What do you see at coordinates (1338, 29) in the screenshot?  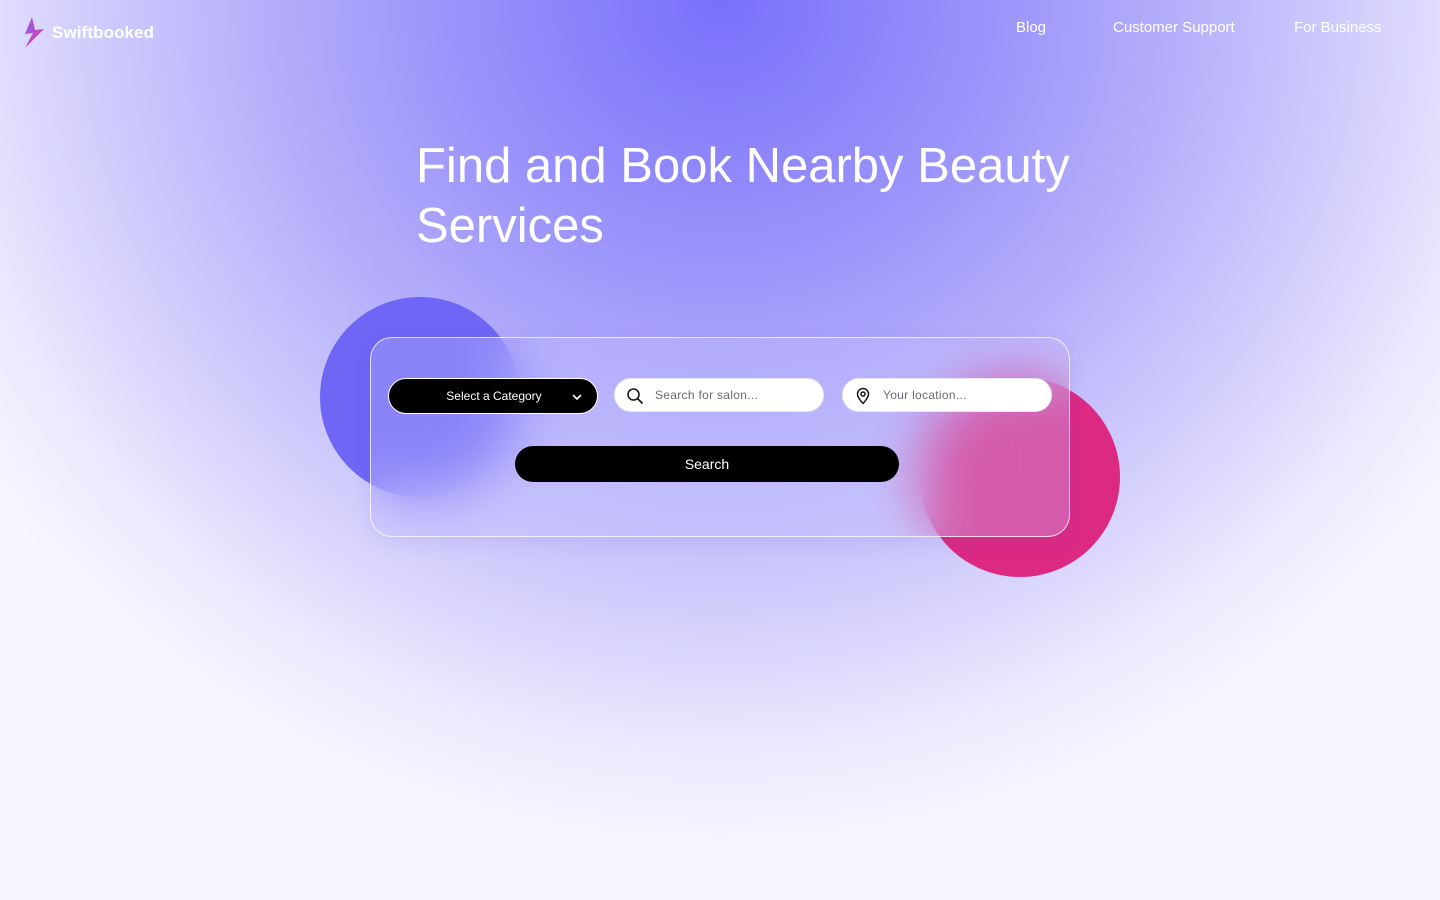 I see `nav-link-for-business: For Business` at bounding box center [1338, 29].